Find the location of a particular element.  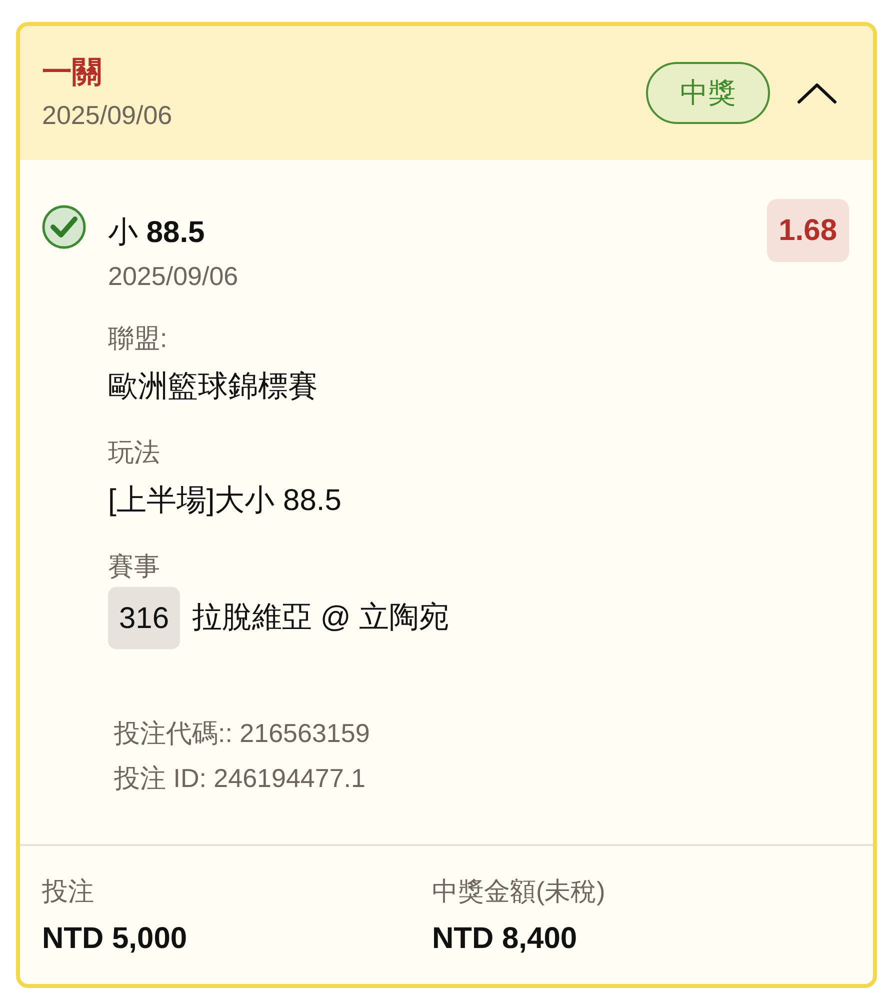

summary-label: 中獎金額(未稅) is located at coordinates (519, 891).